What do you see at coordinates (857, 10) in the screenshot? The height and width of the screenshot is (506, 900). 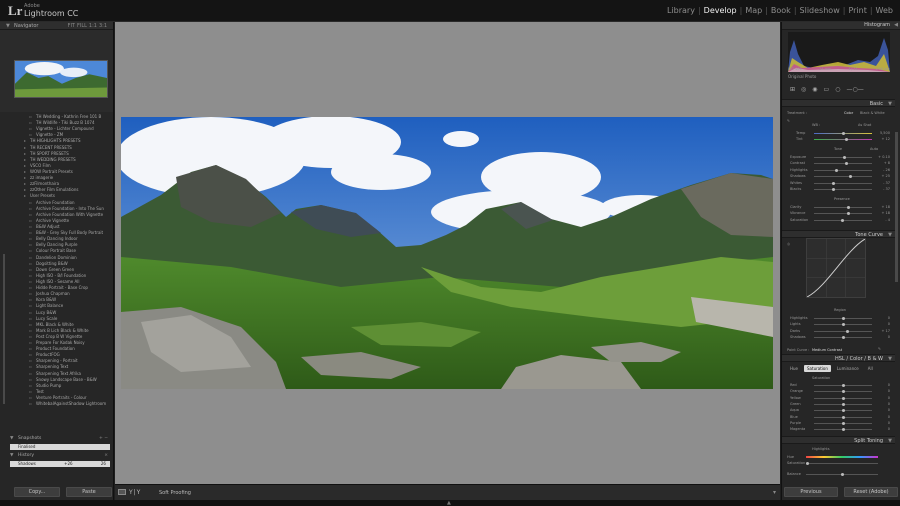 I see `module-print: Print` at bounding box center [857, 10].